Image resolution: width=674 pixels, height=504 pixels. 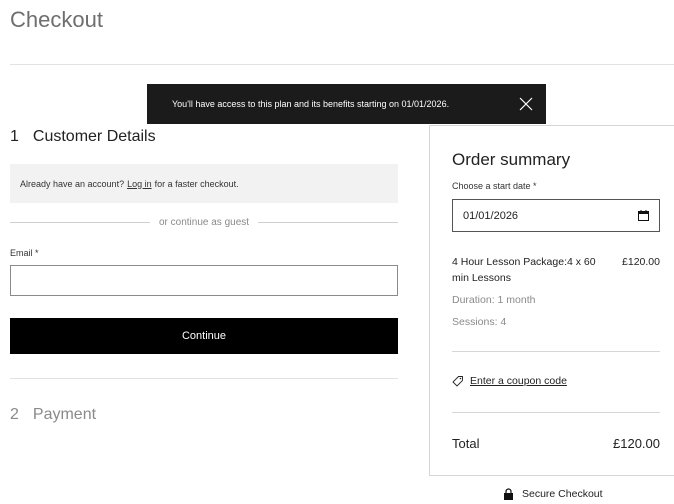 What do you see at coordinates (196, 183) in the screenshot?
I see `login-prompt-suffix: for a faster checkout.` at bounding box center [196, 183].